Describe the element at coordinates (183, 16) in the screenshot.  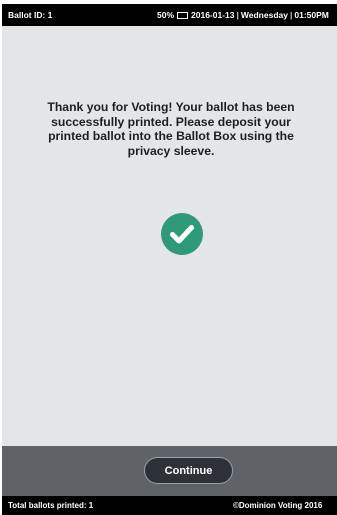
I see `battery-icon` at that location.